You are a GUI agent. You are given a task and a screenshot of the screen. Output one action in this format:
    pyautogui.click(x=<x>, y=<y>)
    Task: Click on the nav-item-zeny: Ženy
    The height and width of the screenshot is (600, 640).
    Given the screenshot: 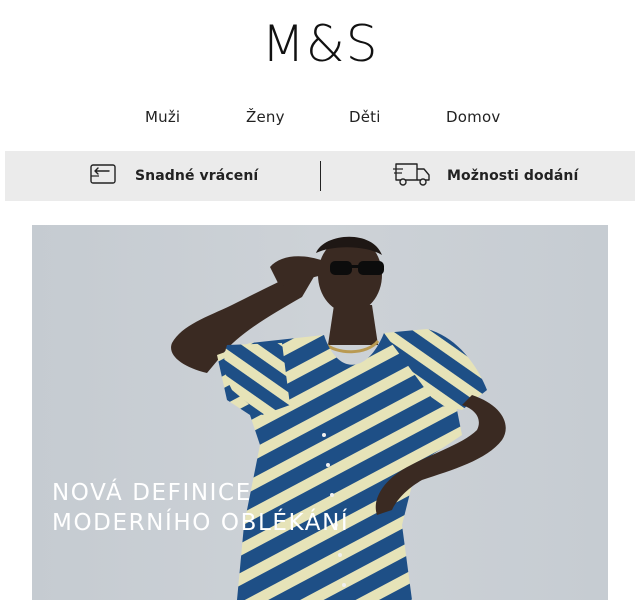 What is the action you would take?
    pyautogui.click(x=265, y=117)
    